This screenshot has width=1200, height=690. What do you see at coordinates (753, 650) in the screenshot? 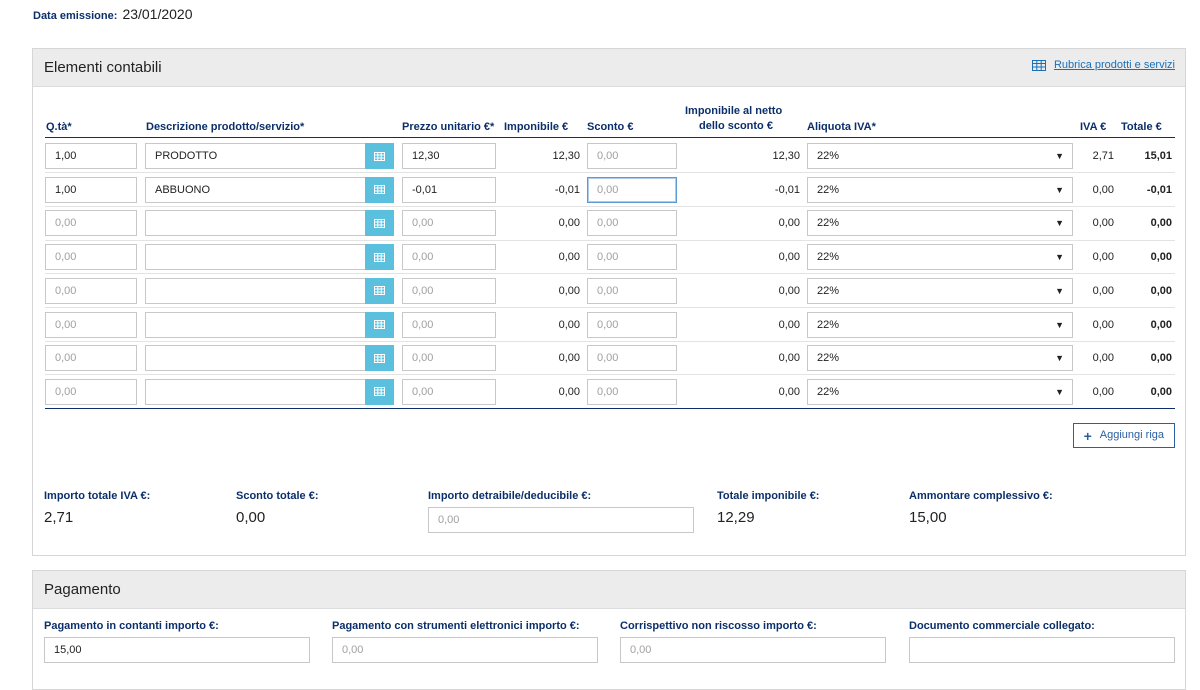
I see `non-riscosso-input: 0,00` at bounding box center [753, 650].